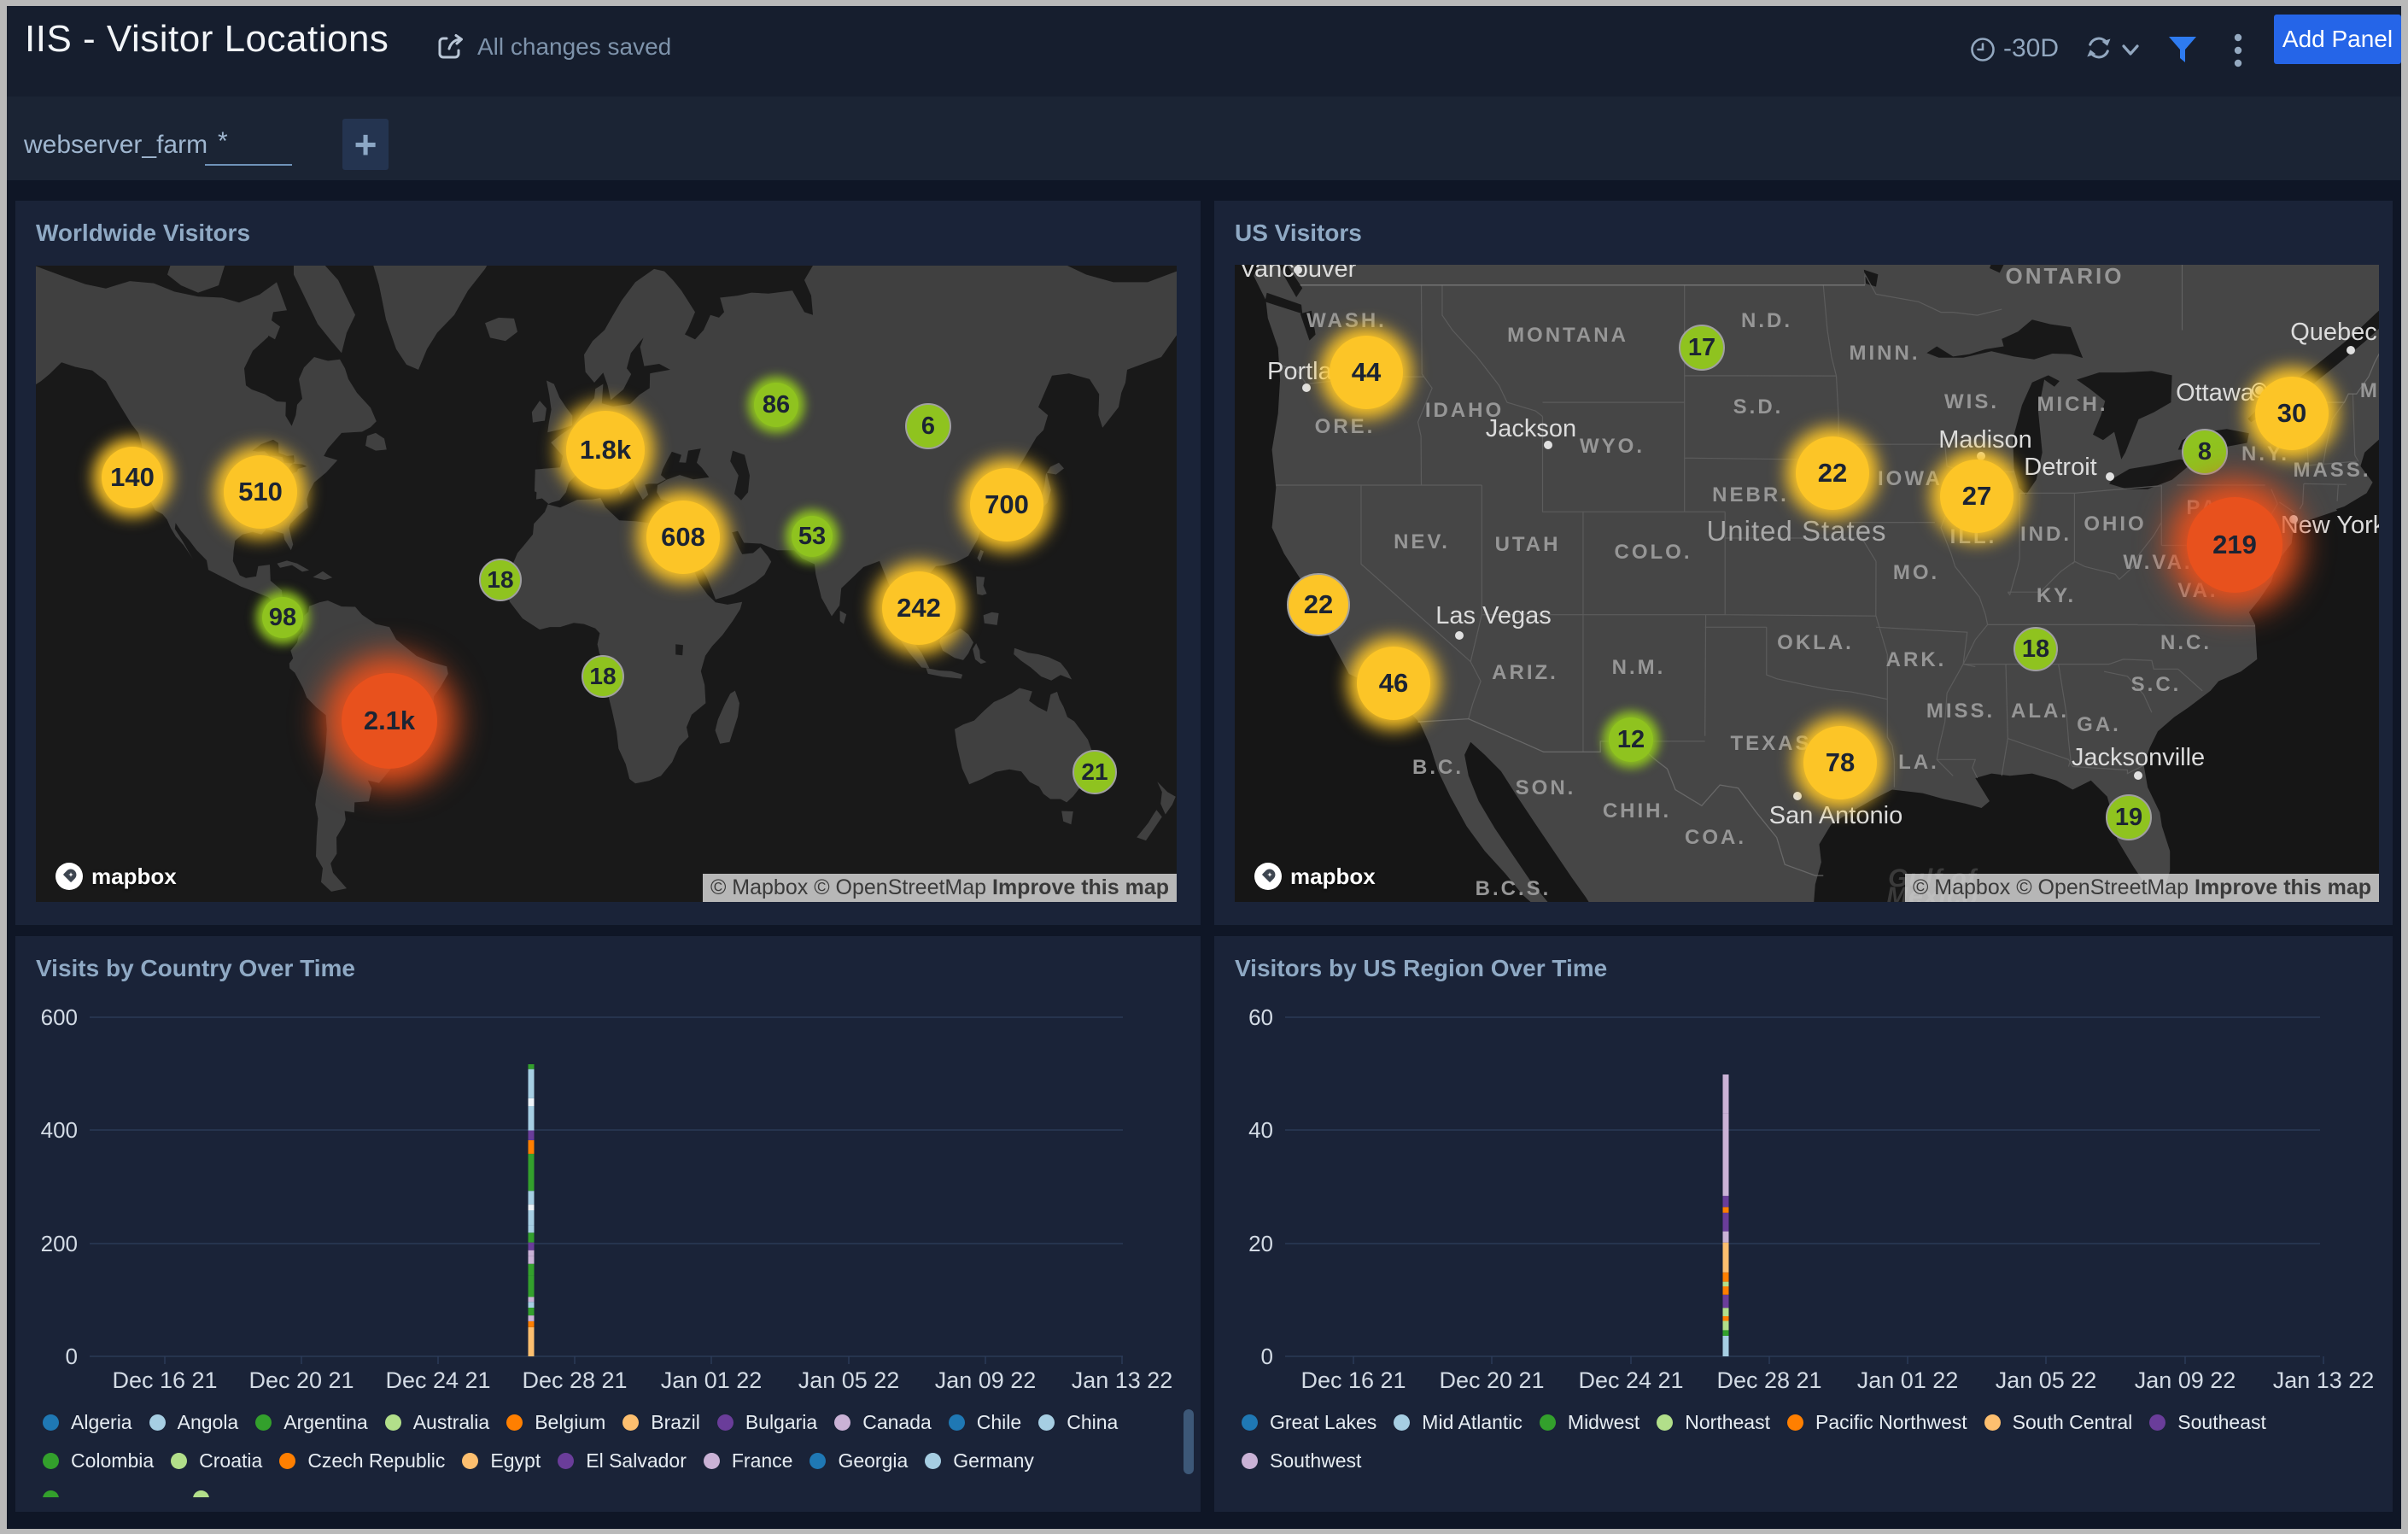 The height and width of the screenshot is (1534, 2408). Describe the element at coordinates (59, 1130) in the screenshot. I see `svg-text: 400` at that location.